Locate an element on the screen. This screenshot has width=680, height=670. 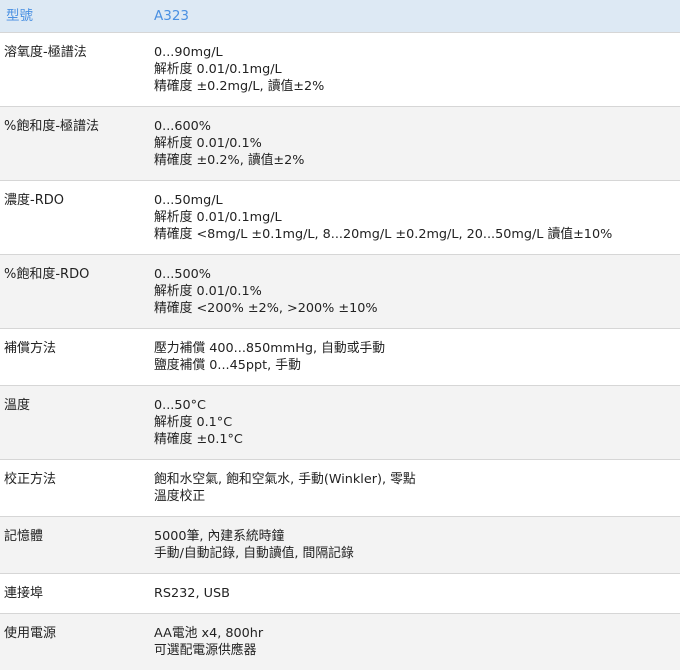
model-number: A323 is located at coordinates (413, 16).